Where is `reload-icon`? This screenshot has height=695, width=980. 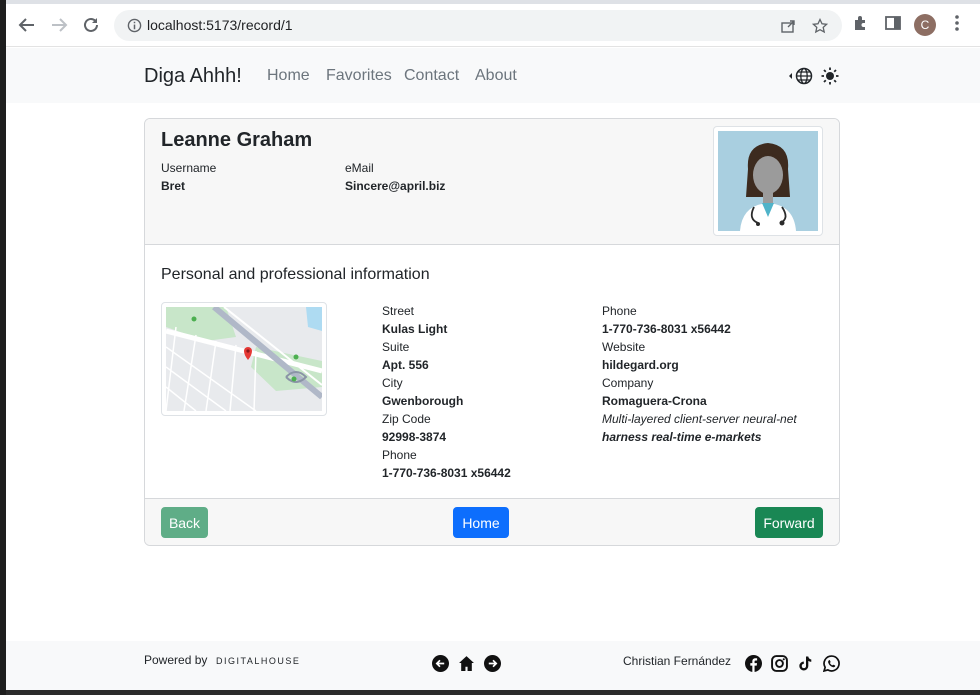
reload-icon is located at coordinates (91, 25).